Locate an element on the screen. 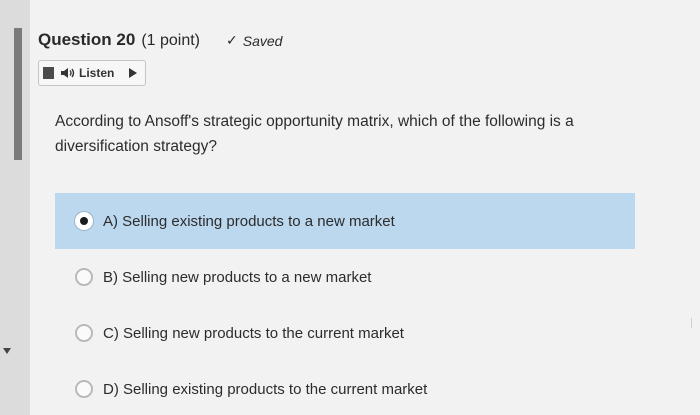 The height and width of the screenshot is (415, 700). radio-button-c is located at coordinates (84, 333).